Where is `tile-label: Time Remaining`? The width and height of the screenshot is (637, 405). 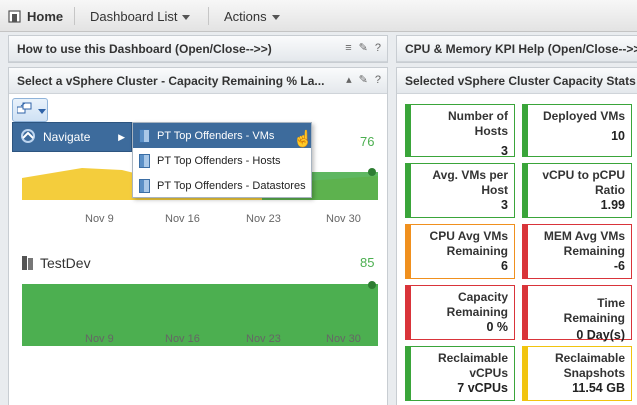 tile-label: Time Remaining is located at coordinates (594, 310).